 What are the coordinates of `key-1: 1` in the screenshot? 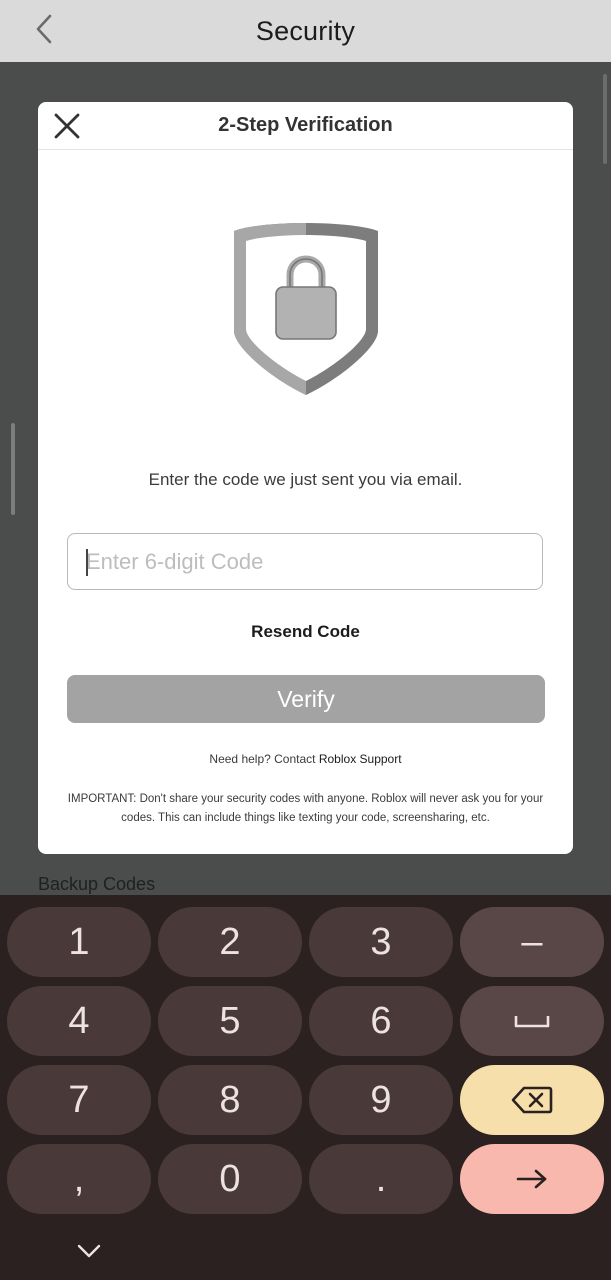 It's located at (79, 942).